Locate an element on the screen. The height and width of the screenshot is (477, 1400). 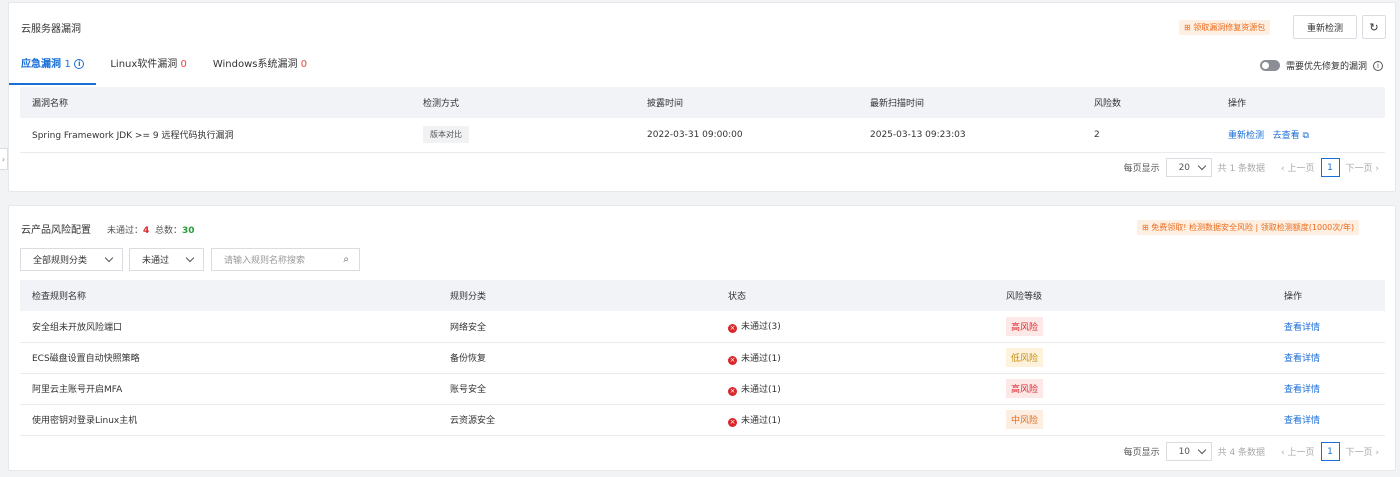
disclosed-time: 2022-03-31 09:00:00 is located at coordinates (746, 135).